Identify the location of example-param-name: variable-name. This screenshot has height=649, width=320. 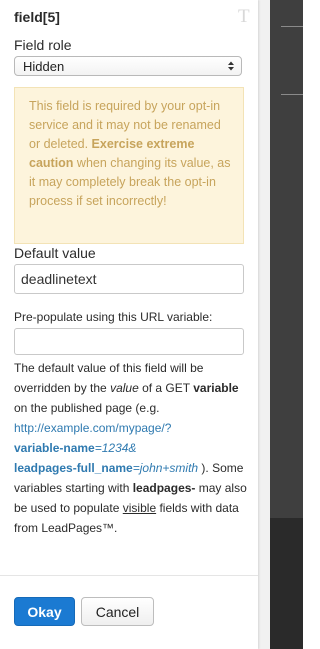
(54, 448).